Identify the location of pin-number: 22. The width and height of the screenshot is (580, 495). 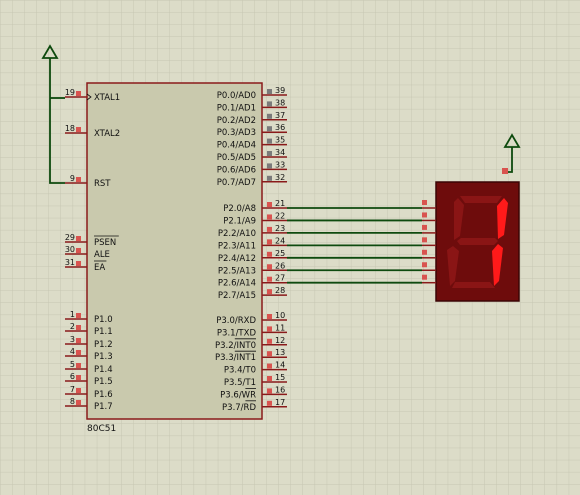
(280, 215).